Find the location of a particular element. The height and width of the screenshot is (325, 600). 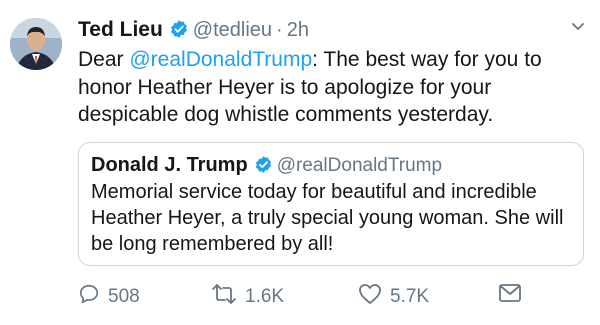

like-button: 5.7K is located at coordinates (393, 297).